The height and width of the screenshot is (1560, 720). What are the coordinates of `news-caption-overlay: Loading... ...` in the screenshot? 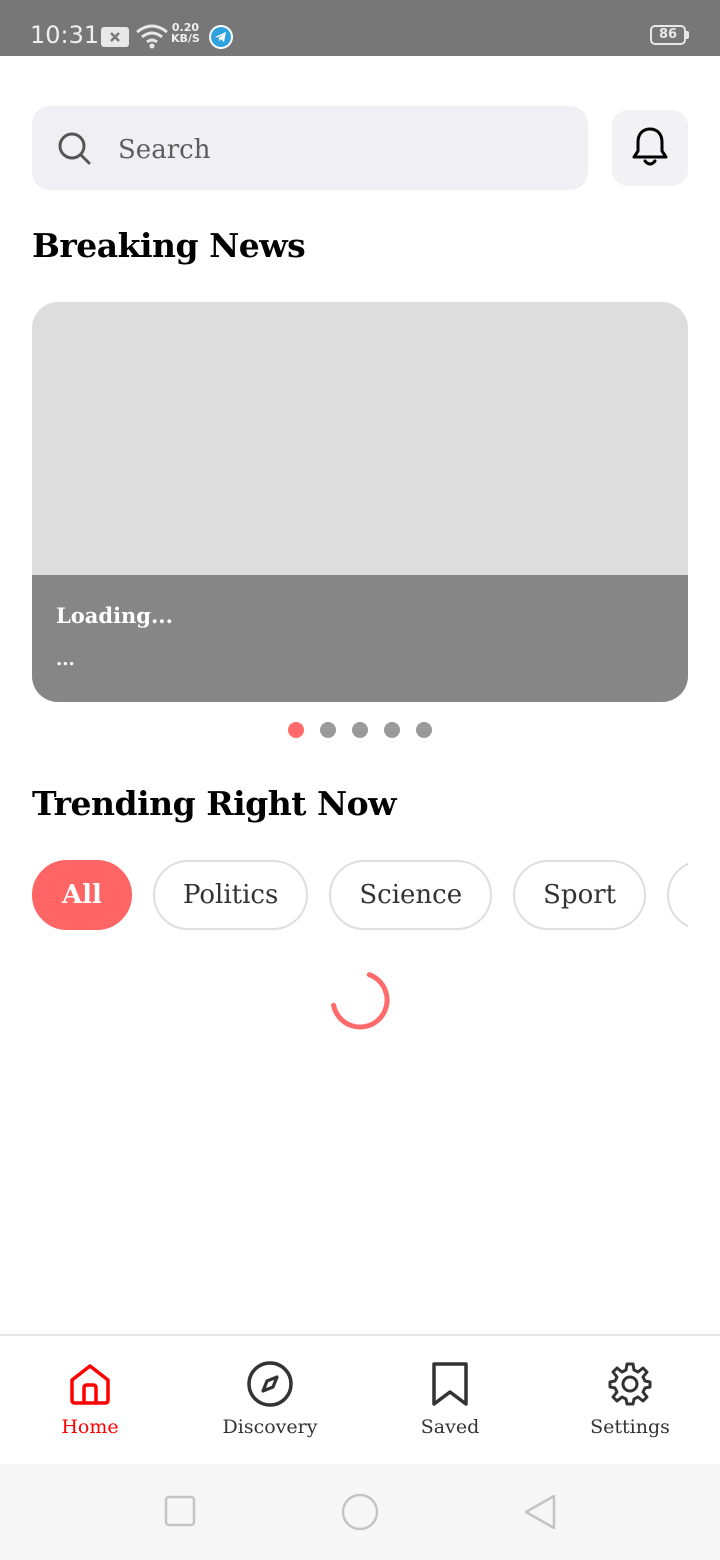 It's located at (360, 638).